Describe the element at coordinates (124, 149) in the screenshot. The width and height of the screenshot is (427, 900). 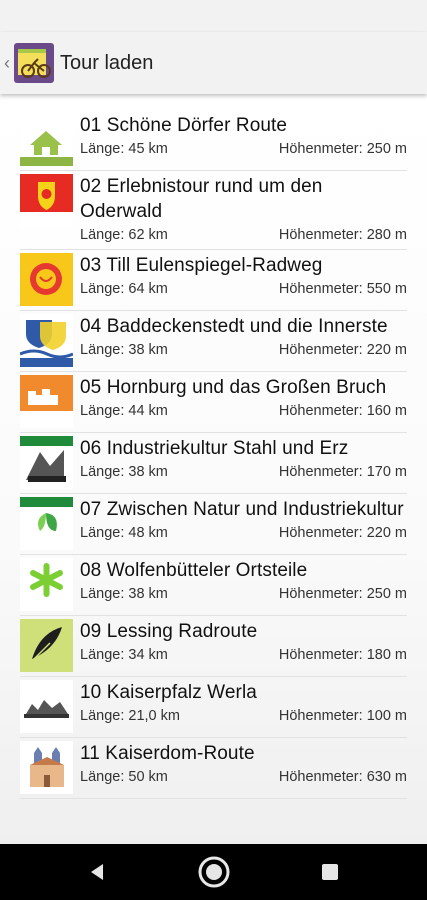
I see `tour-length: Länge: 45 km` at that location.